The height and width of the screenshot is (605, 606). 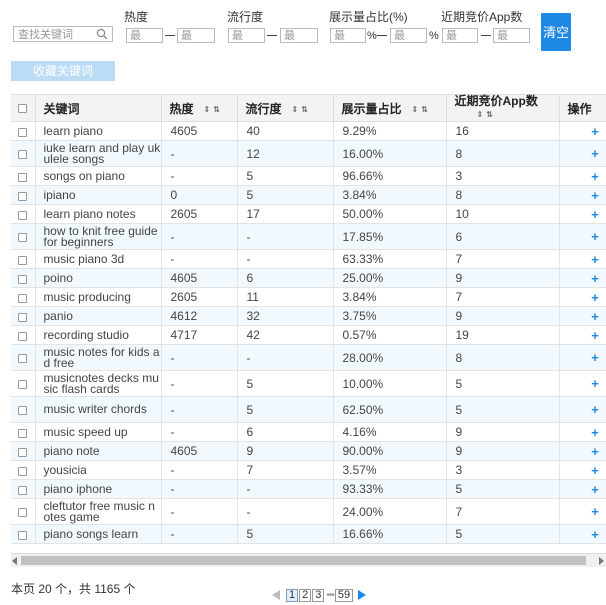 What do you see at coordinates (511, 35) in the screenshot?
I see `competing-max-input` at bounding box center [511, 35].